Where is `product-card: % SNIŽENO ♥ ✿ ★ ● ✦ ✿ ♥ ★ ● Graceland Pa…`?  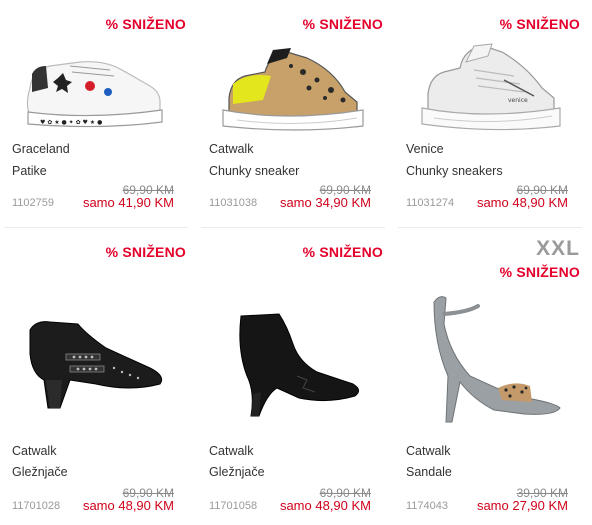
product-card: % SNIŽENO ♥ ✿ ★ ● ✦ ✿ ♥ ★ ● Graceland Pa… is located at coordinates (96, 117).